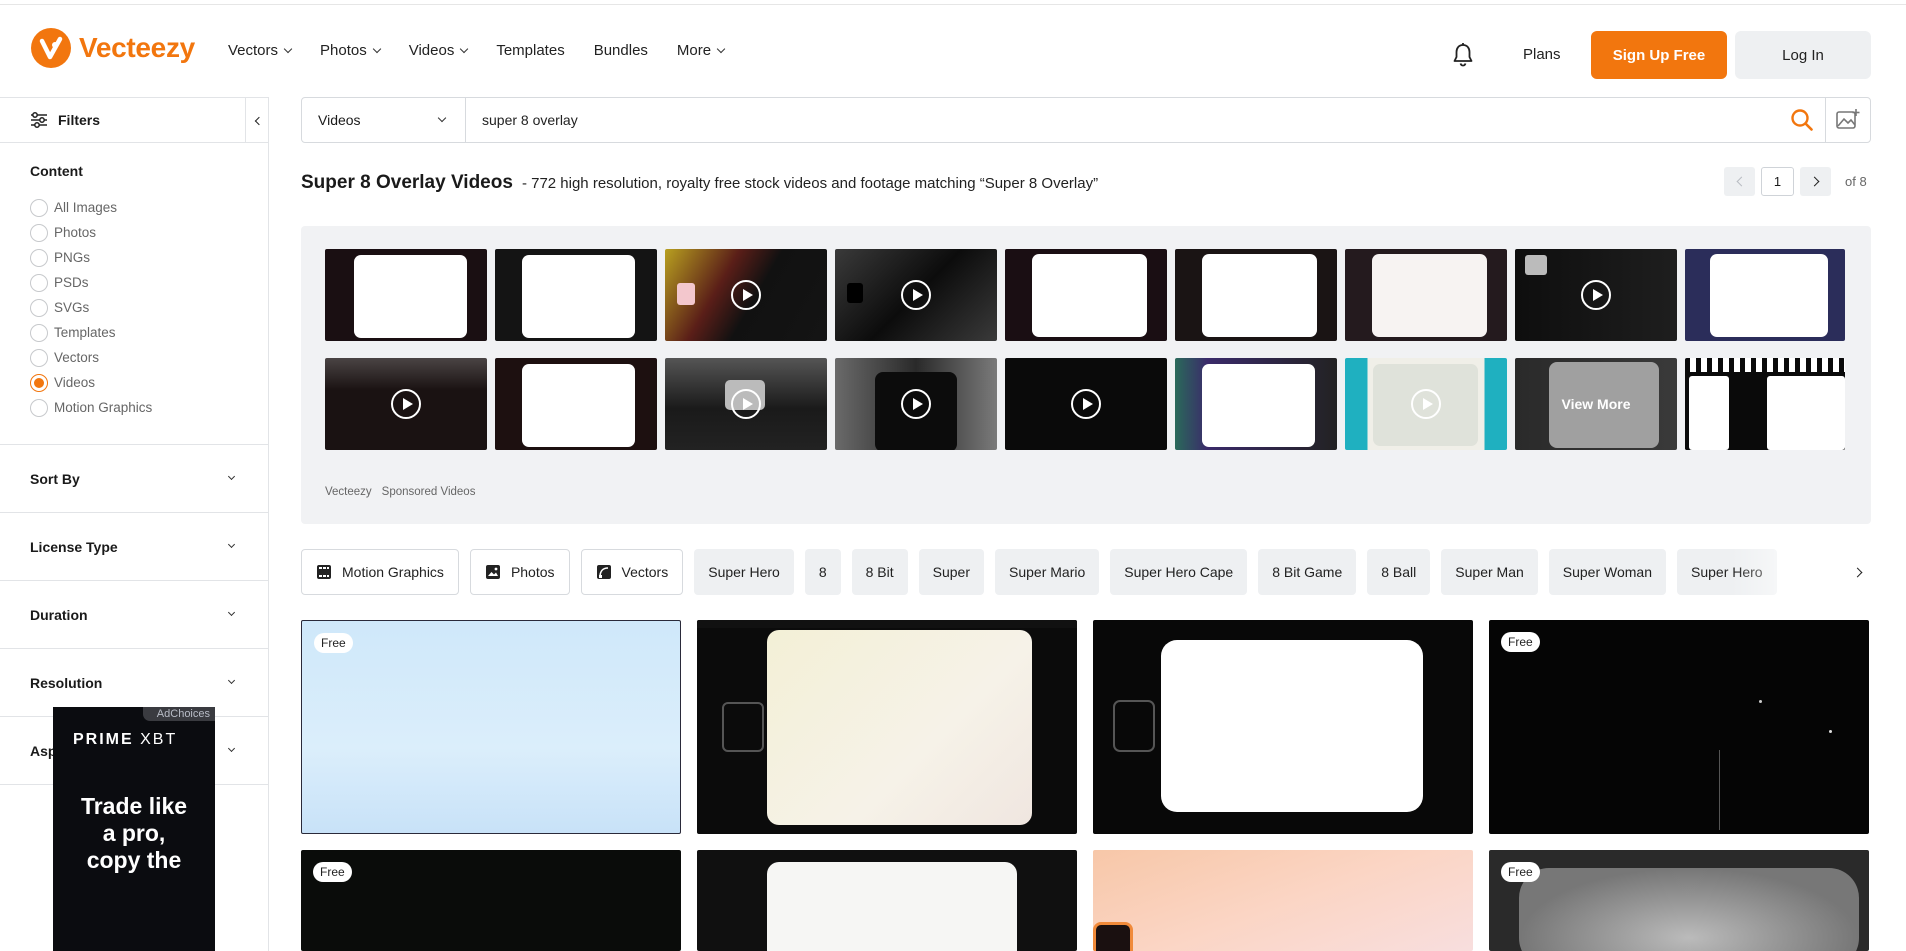  I want to click on nav-videos: Videos, so click(439, 50).